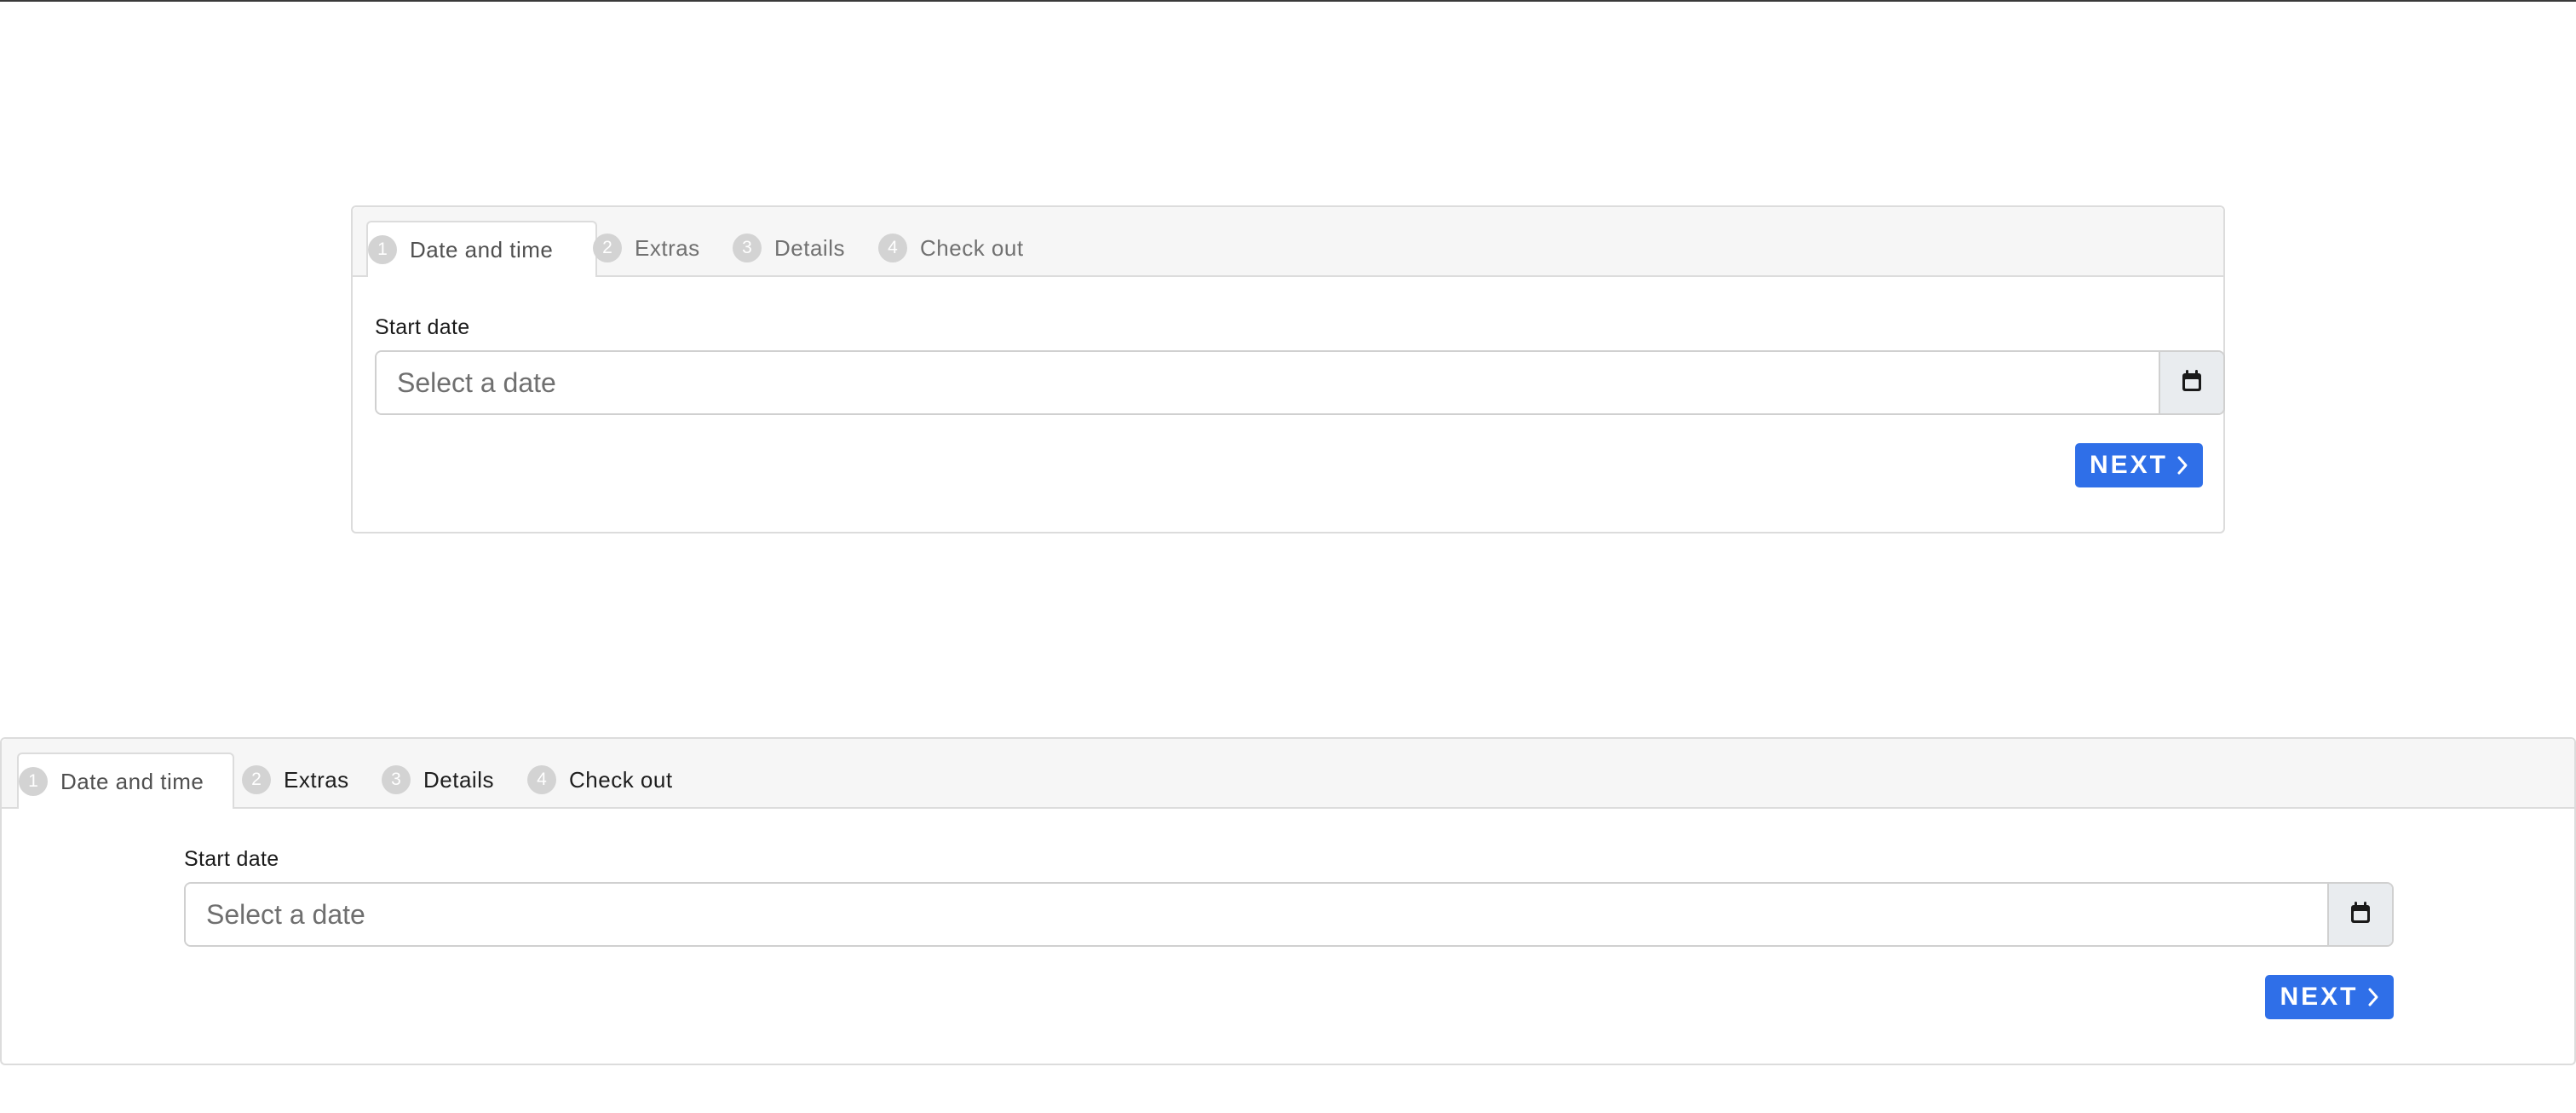 This screenshot has height=1113, width=2576. What do you see at coordinates (1288, 1) in the screenshot?
I see `top-border-line` at bounding box center [1288, 1].